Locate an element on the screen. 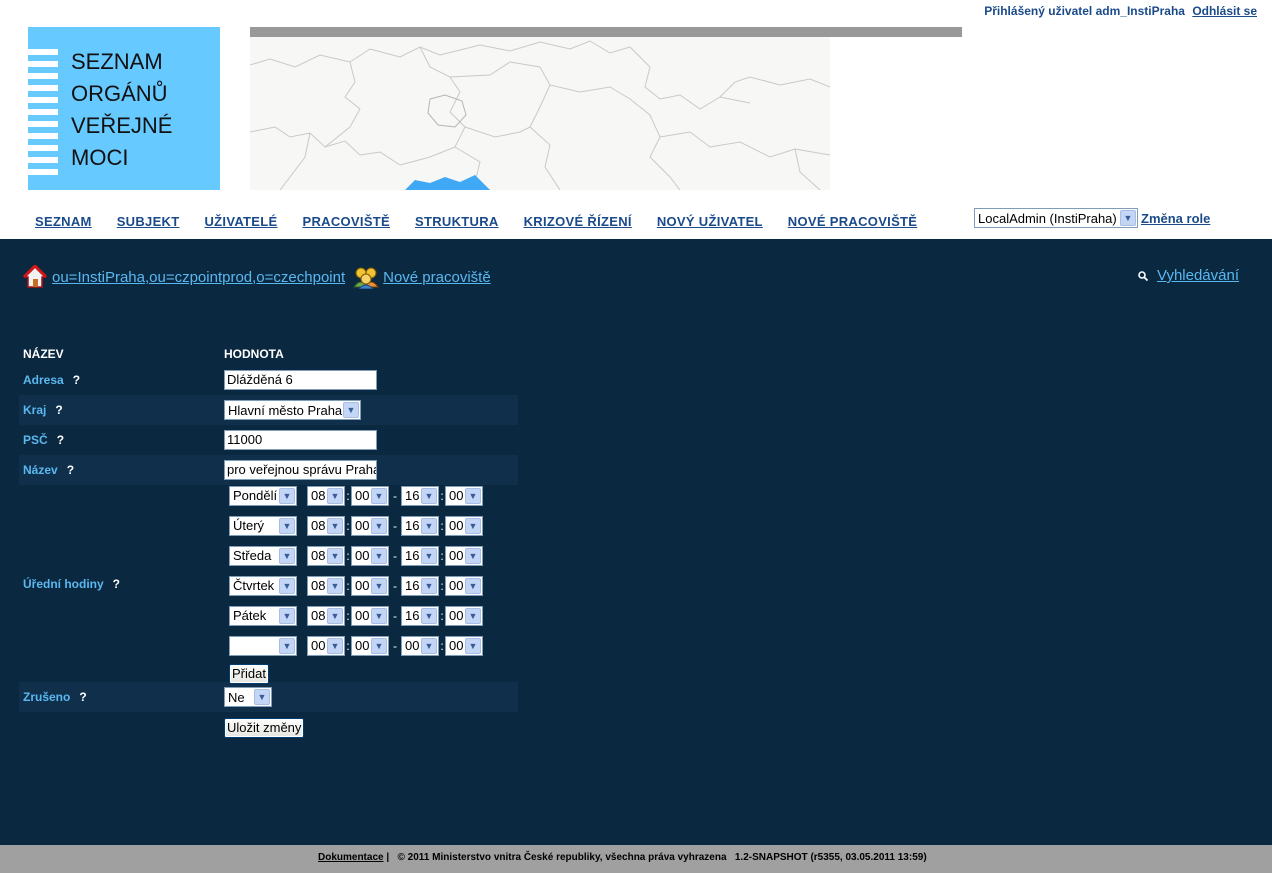  version-text: 1.2-SNAPSHOT (r5355, 03.05.2011 13:59) is located at coordinates (830, 857).